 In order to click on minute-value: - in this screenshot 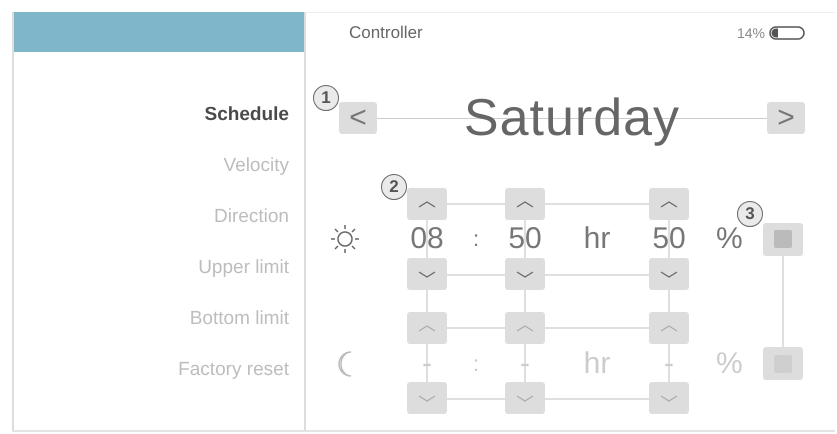, I will do `click(525, 363)`.